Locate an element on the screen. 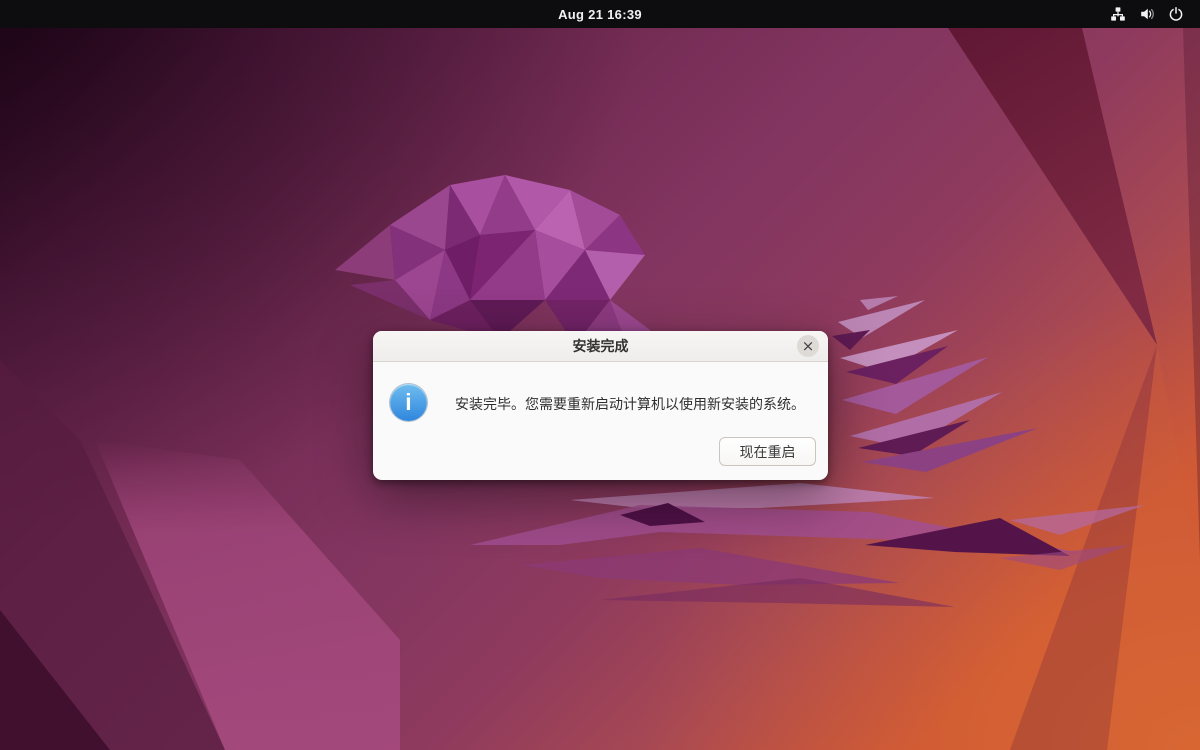 Image resolution: width=1200 pixels, height=750 pixels. close-icon: × is located at coordinates (808, 345).